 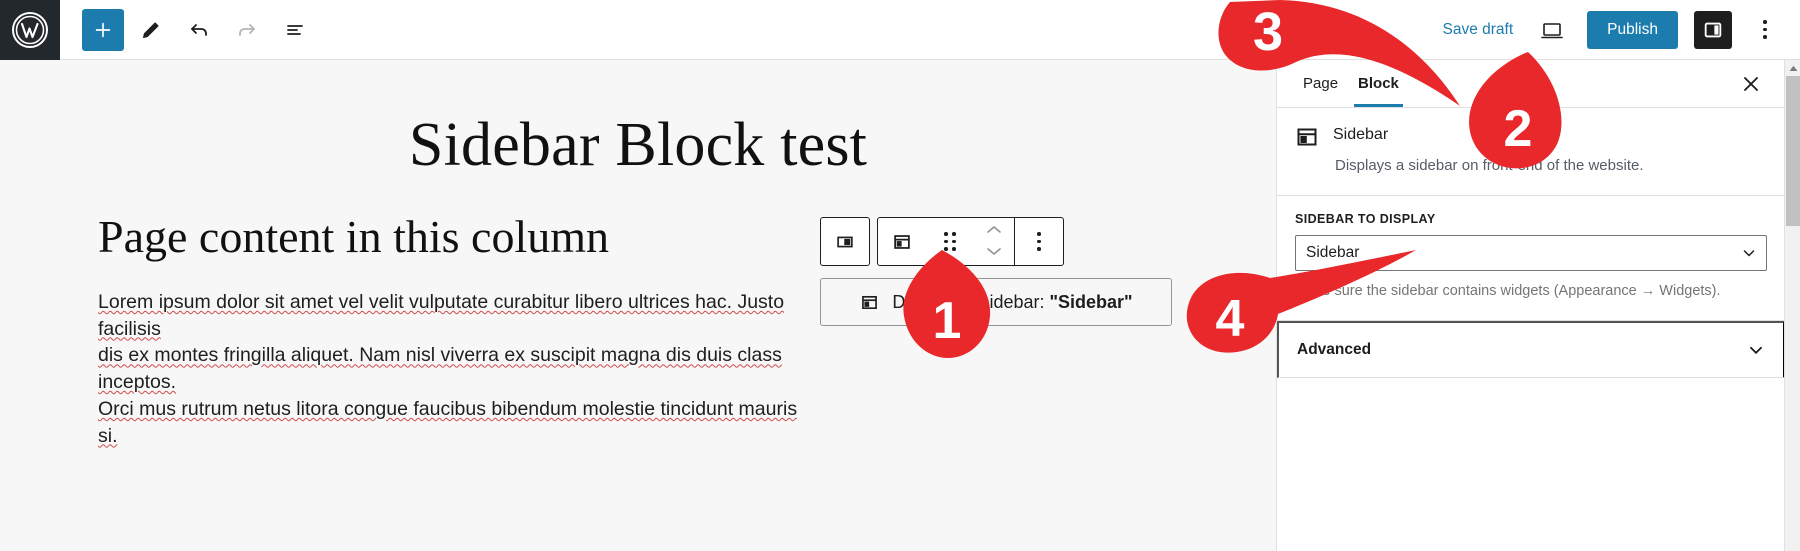 I want to click on preview-button, so click(x=1552, y=30).